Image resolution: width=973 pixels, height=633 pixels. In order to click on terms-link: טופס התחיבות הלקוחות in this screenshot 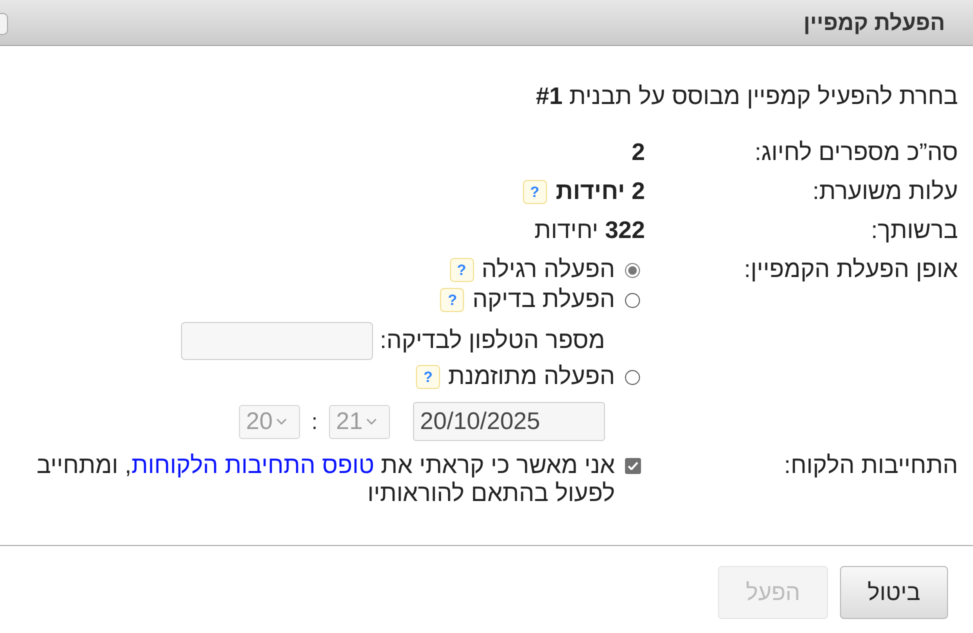, I will do `click(252, 465)`.